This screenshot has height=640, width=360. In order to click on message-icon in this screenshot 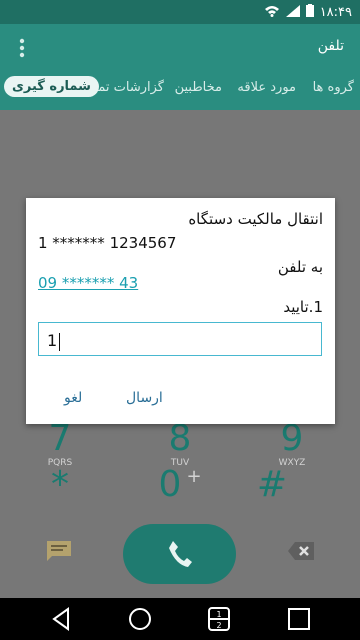, I will do `click(59, 553)`.